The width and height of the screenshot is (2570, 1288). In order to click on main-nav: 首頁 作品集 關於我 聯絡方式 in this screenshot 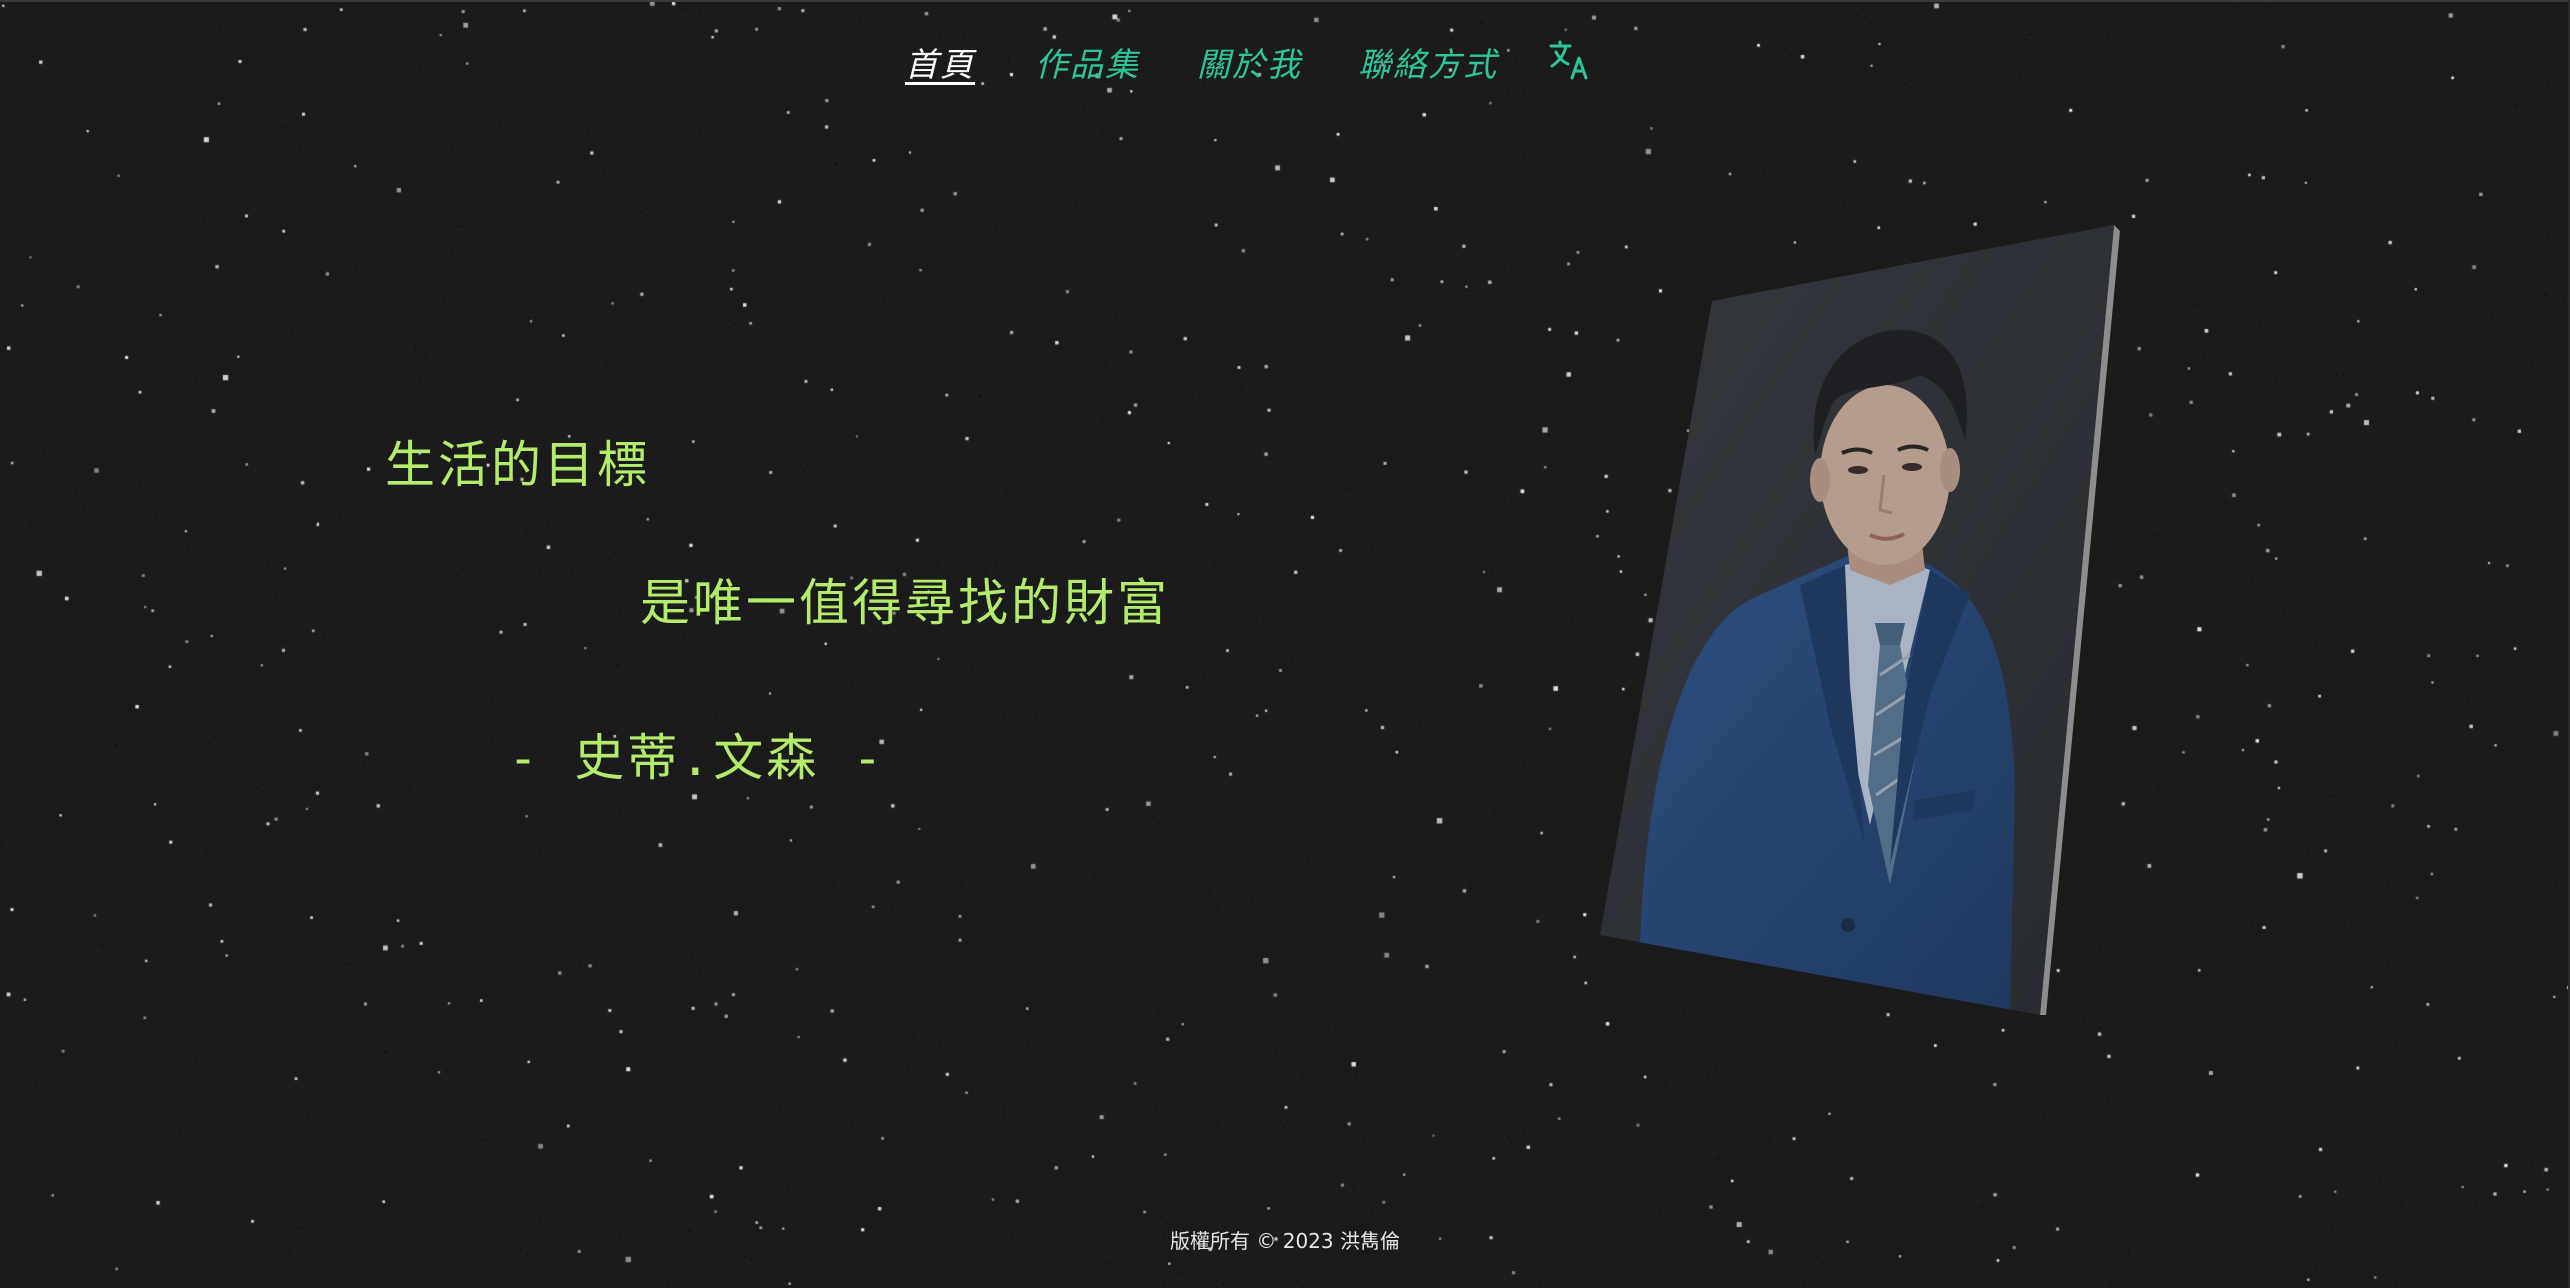, I will do `click(1285, 63)`.